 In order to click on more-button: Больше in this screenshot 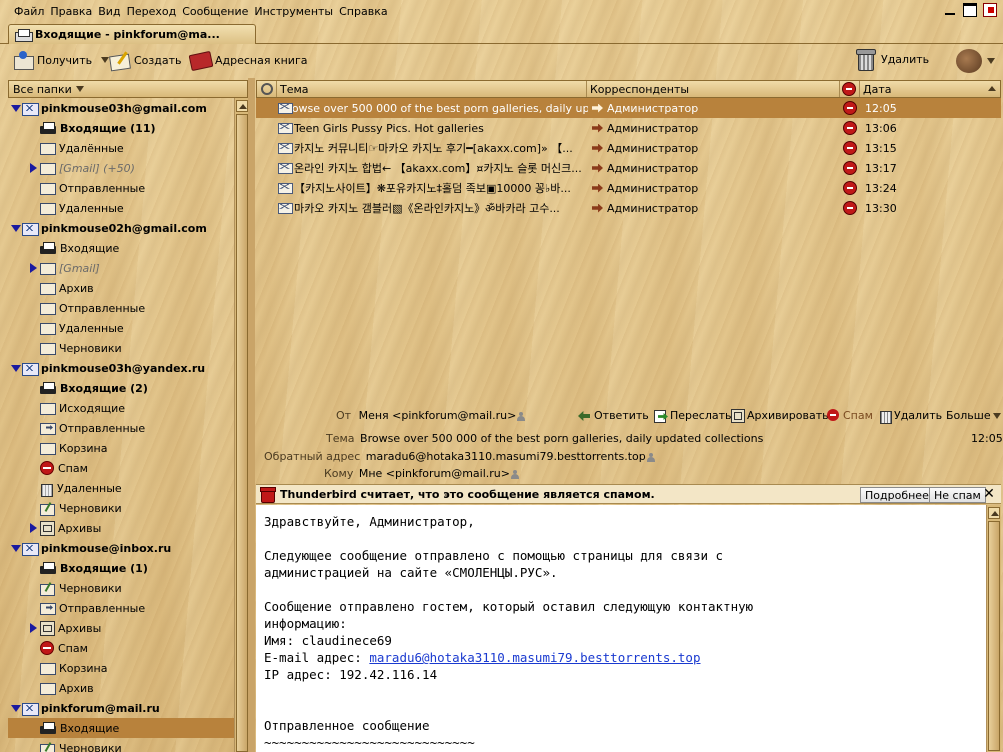, I will do `click(973, 415)`.